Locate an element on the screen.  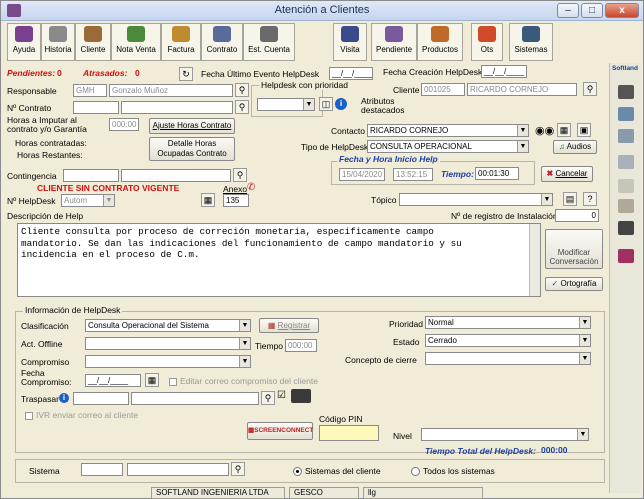
hora-inicio-field: 13:52:15 is located at coordinates (413, 174).